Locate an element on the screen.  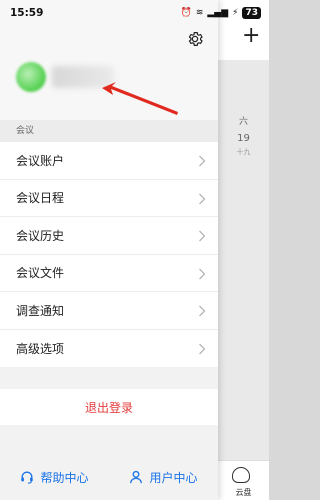
menu-item-meeting-schedule: 会议日程 is located at coordinates (109, 198).